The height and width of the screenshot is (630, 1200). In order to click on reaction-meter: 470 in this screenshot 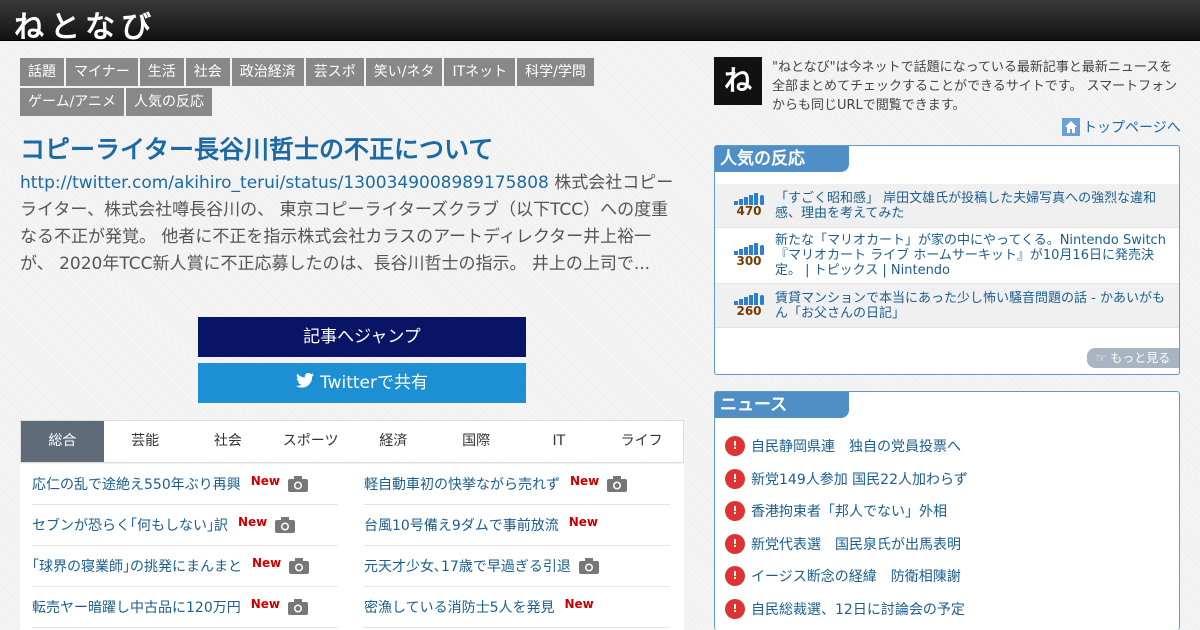, I will do `click(749, 205)`.